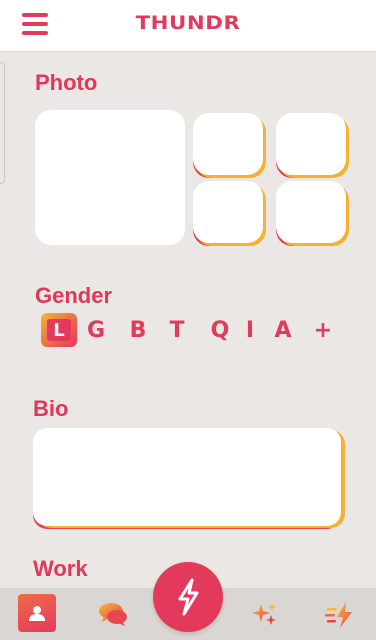  I want to click on gender-option-g: G, so click(96, 330).